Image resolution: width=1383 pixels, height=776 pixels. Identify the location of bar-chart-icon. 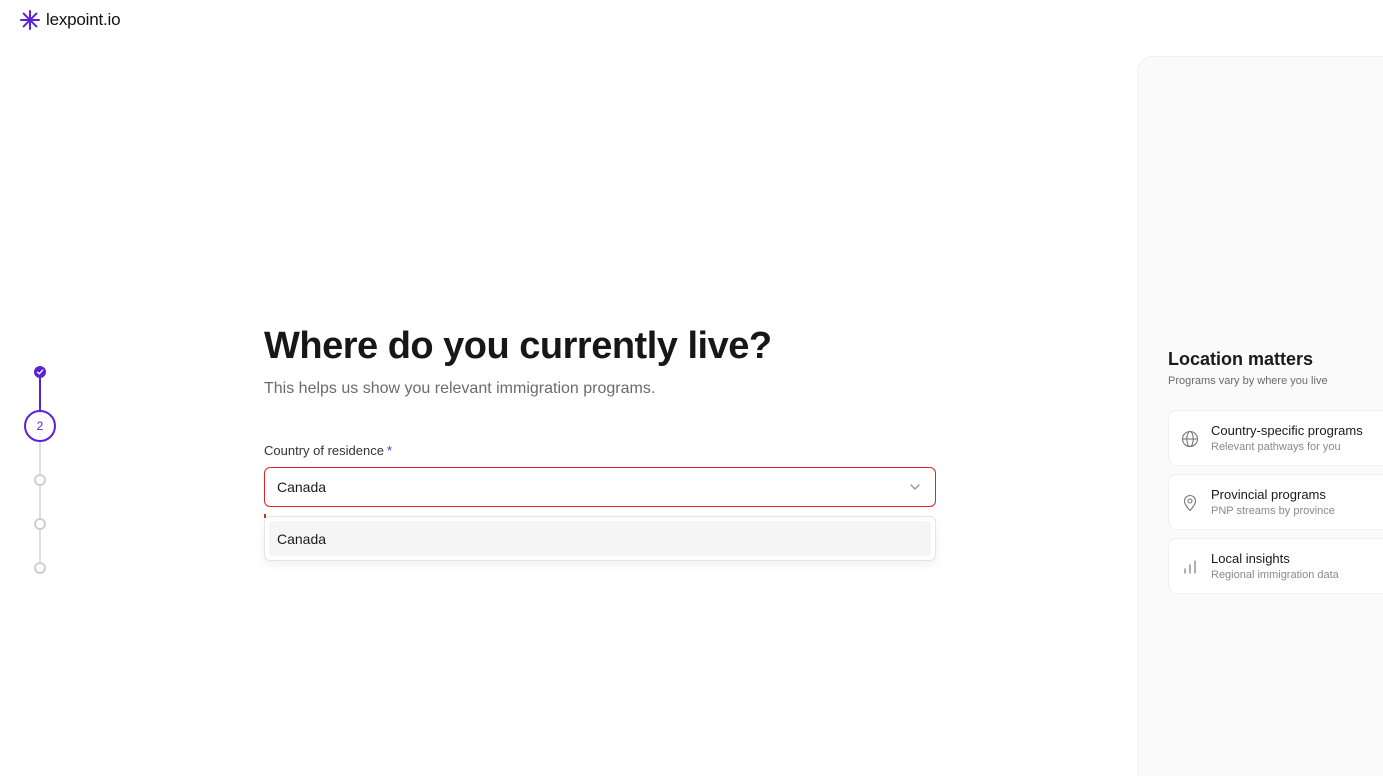
(1190, 567).